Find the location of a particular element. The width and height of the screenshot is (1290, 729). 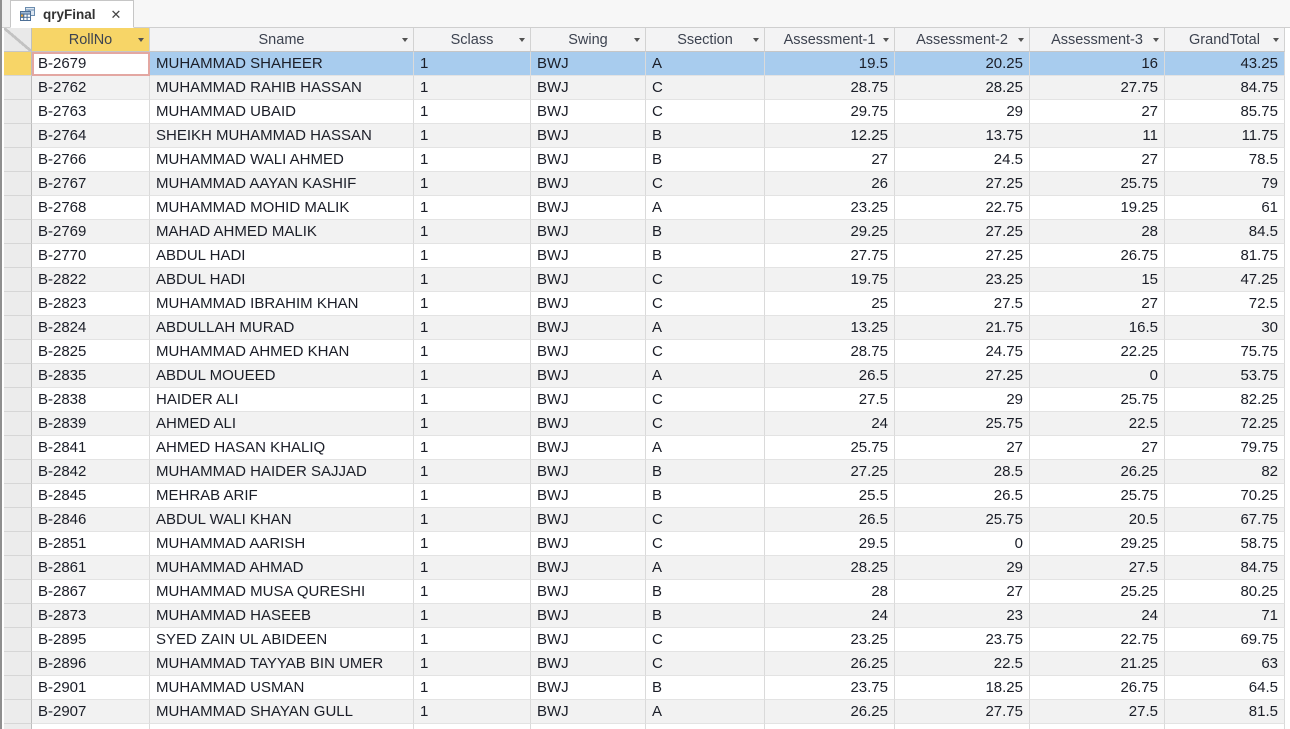

cell-assessment-1: 27.75 is located at coordinates (830, 256).